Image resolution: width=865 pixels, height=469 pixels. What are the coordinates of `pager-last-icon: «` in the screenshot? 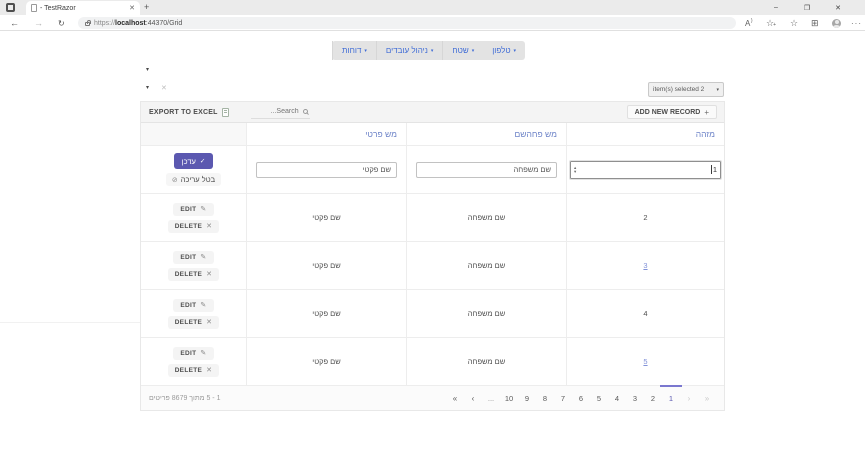 It's located at (455, 398).